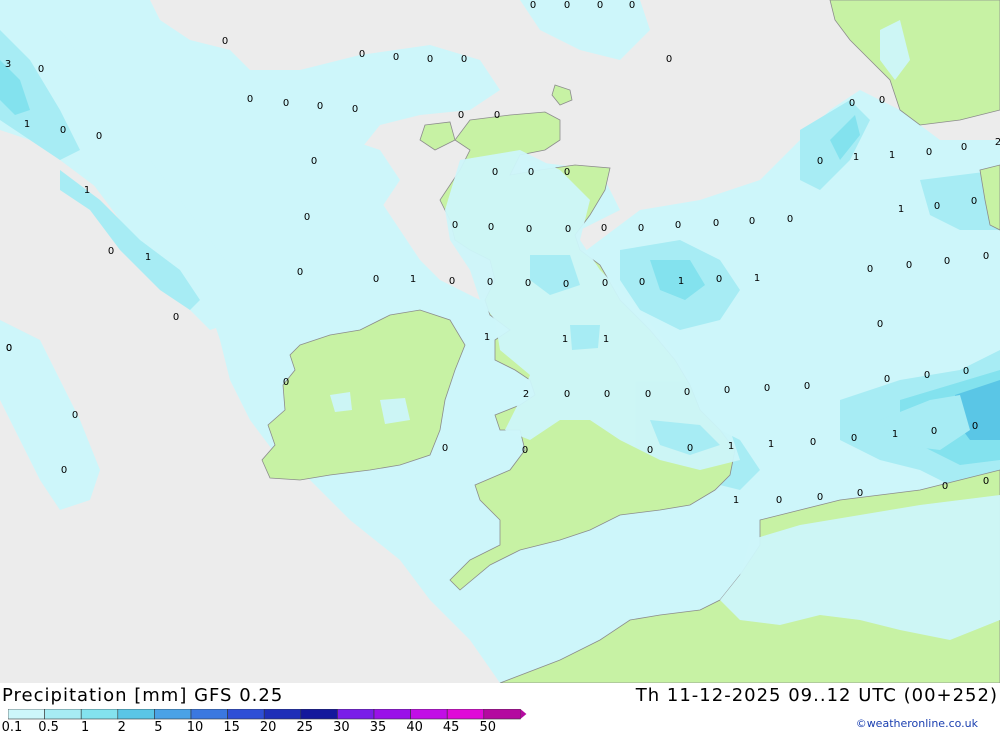 Image resolution: width=1000 pixels, height=735 pixels. Describe the element at coordinates (143, 695) in the screenshot. I see `map-title: Precipitation [mm] GFS 0.25` at that location.